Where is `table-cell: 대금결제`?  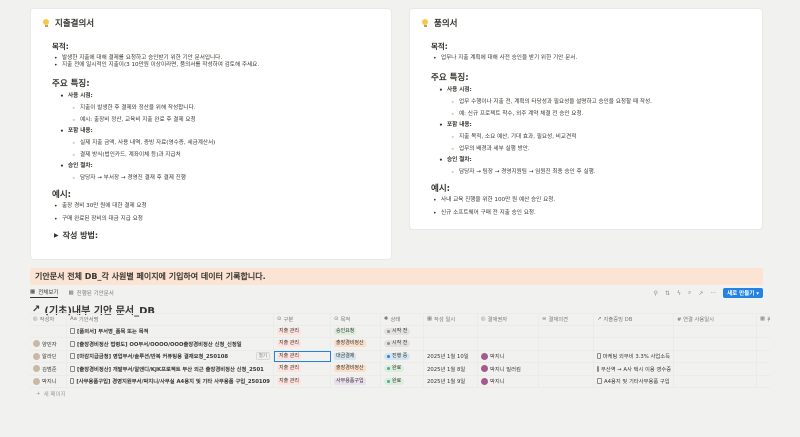
table-cell: 대금결제 is located at coordinates (356, 356).